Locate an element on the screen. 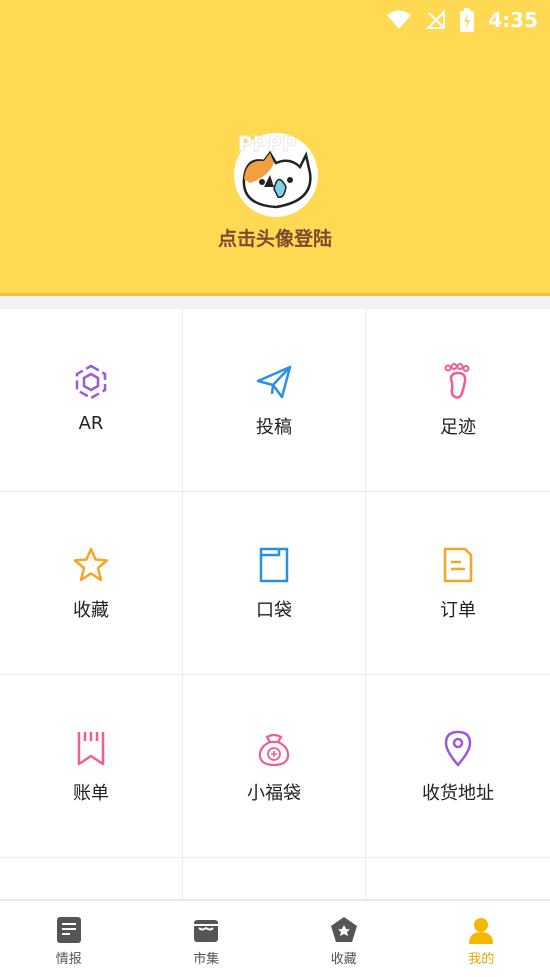  bill-icon is located at coordinates (91, 749).